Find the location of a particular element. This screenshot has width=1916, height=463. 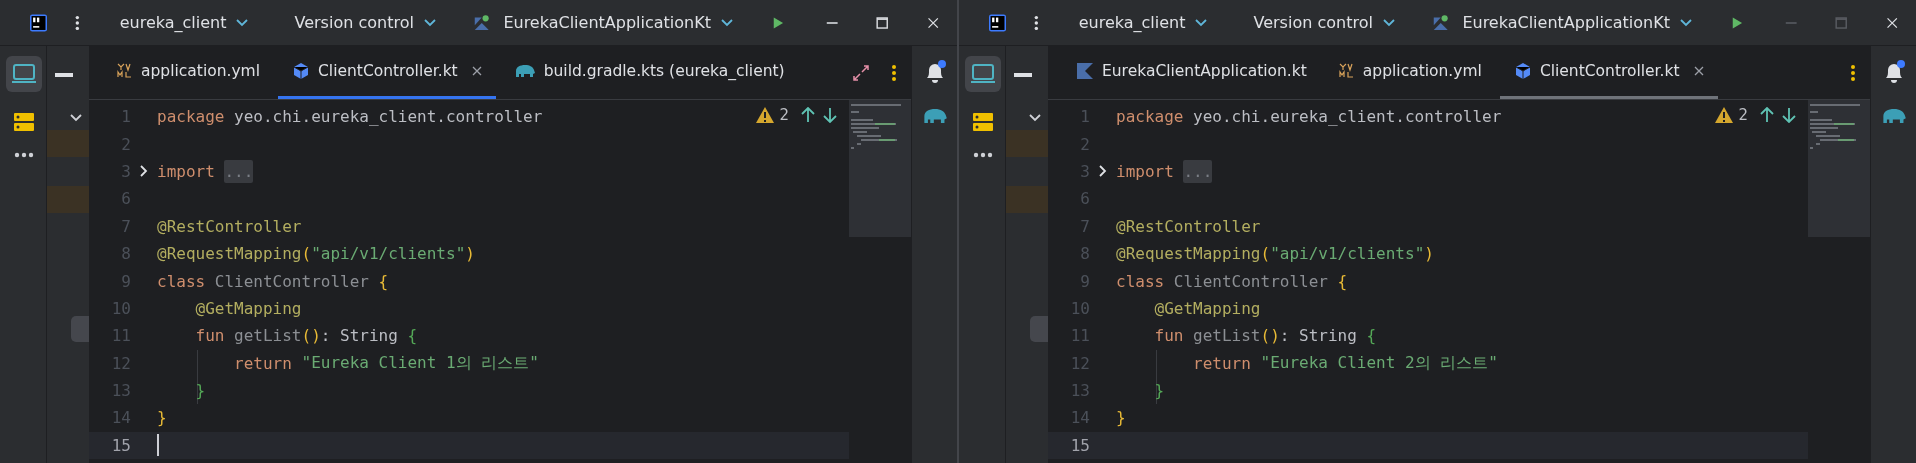

kotlin-file-icon is located at coordinates (1085, 71).